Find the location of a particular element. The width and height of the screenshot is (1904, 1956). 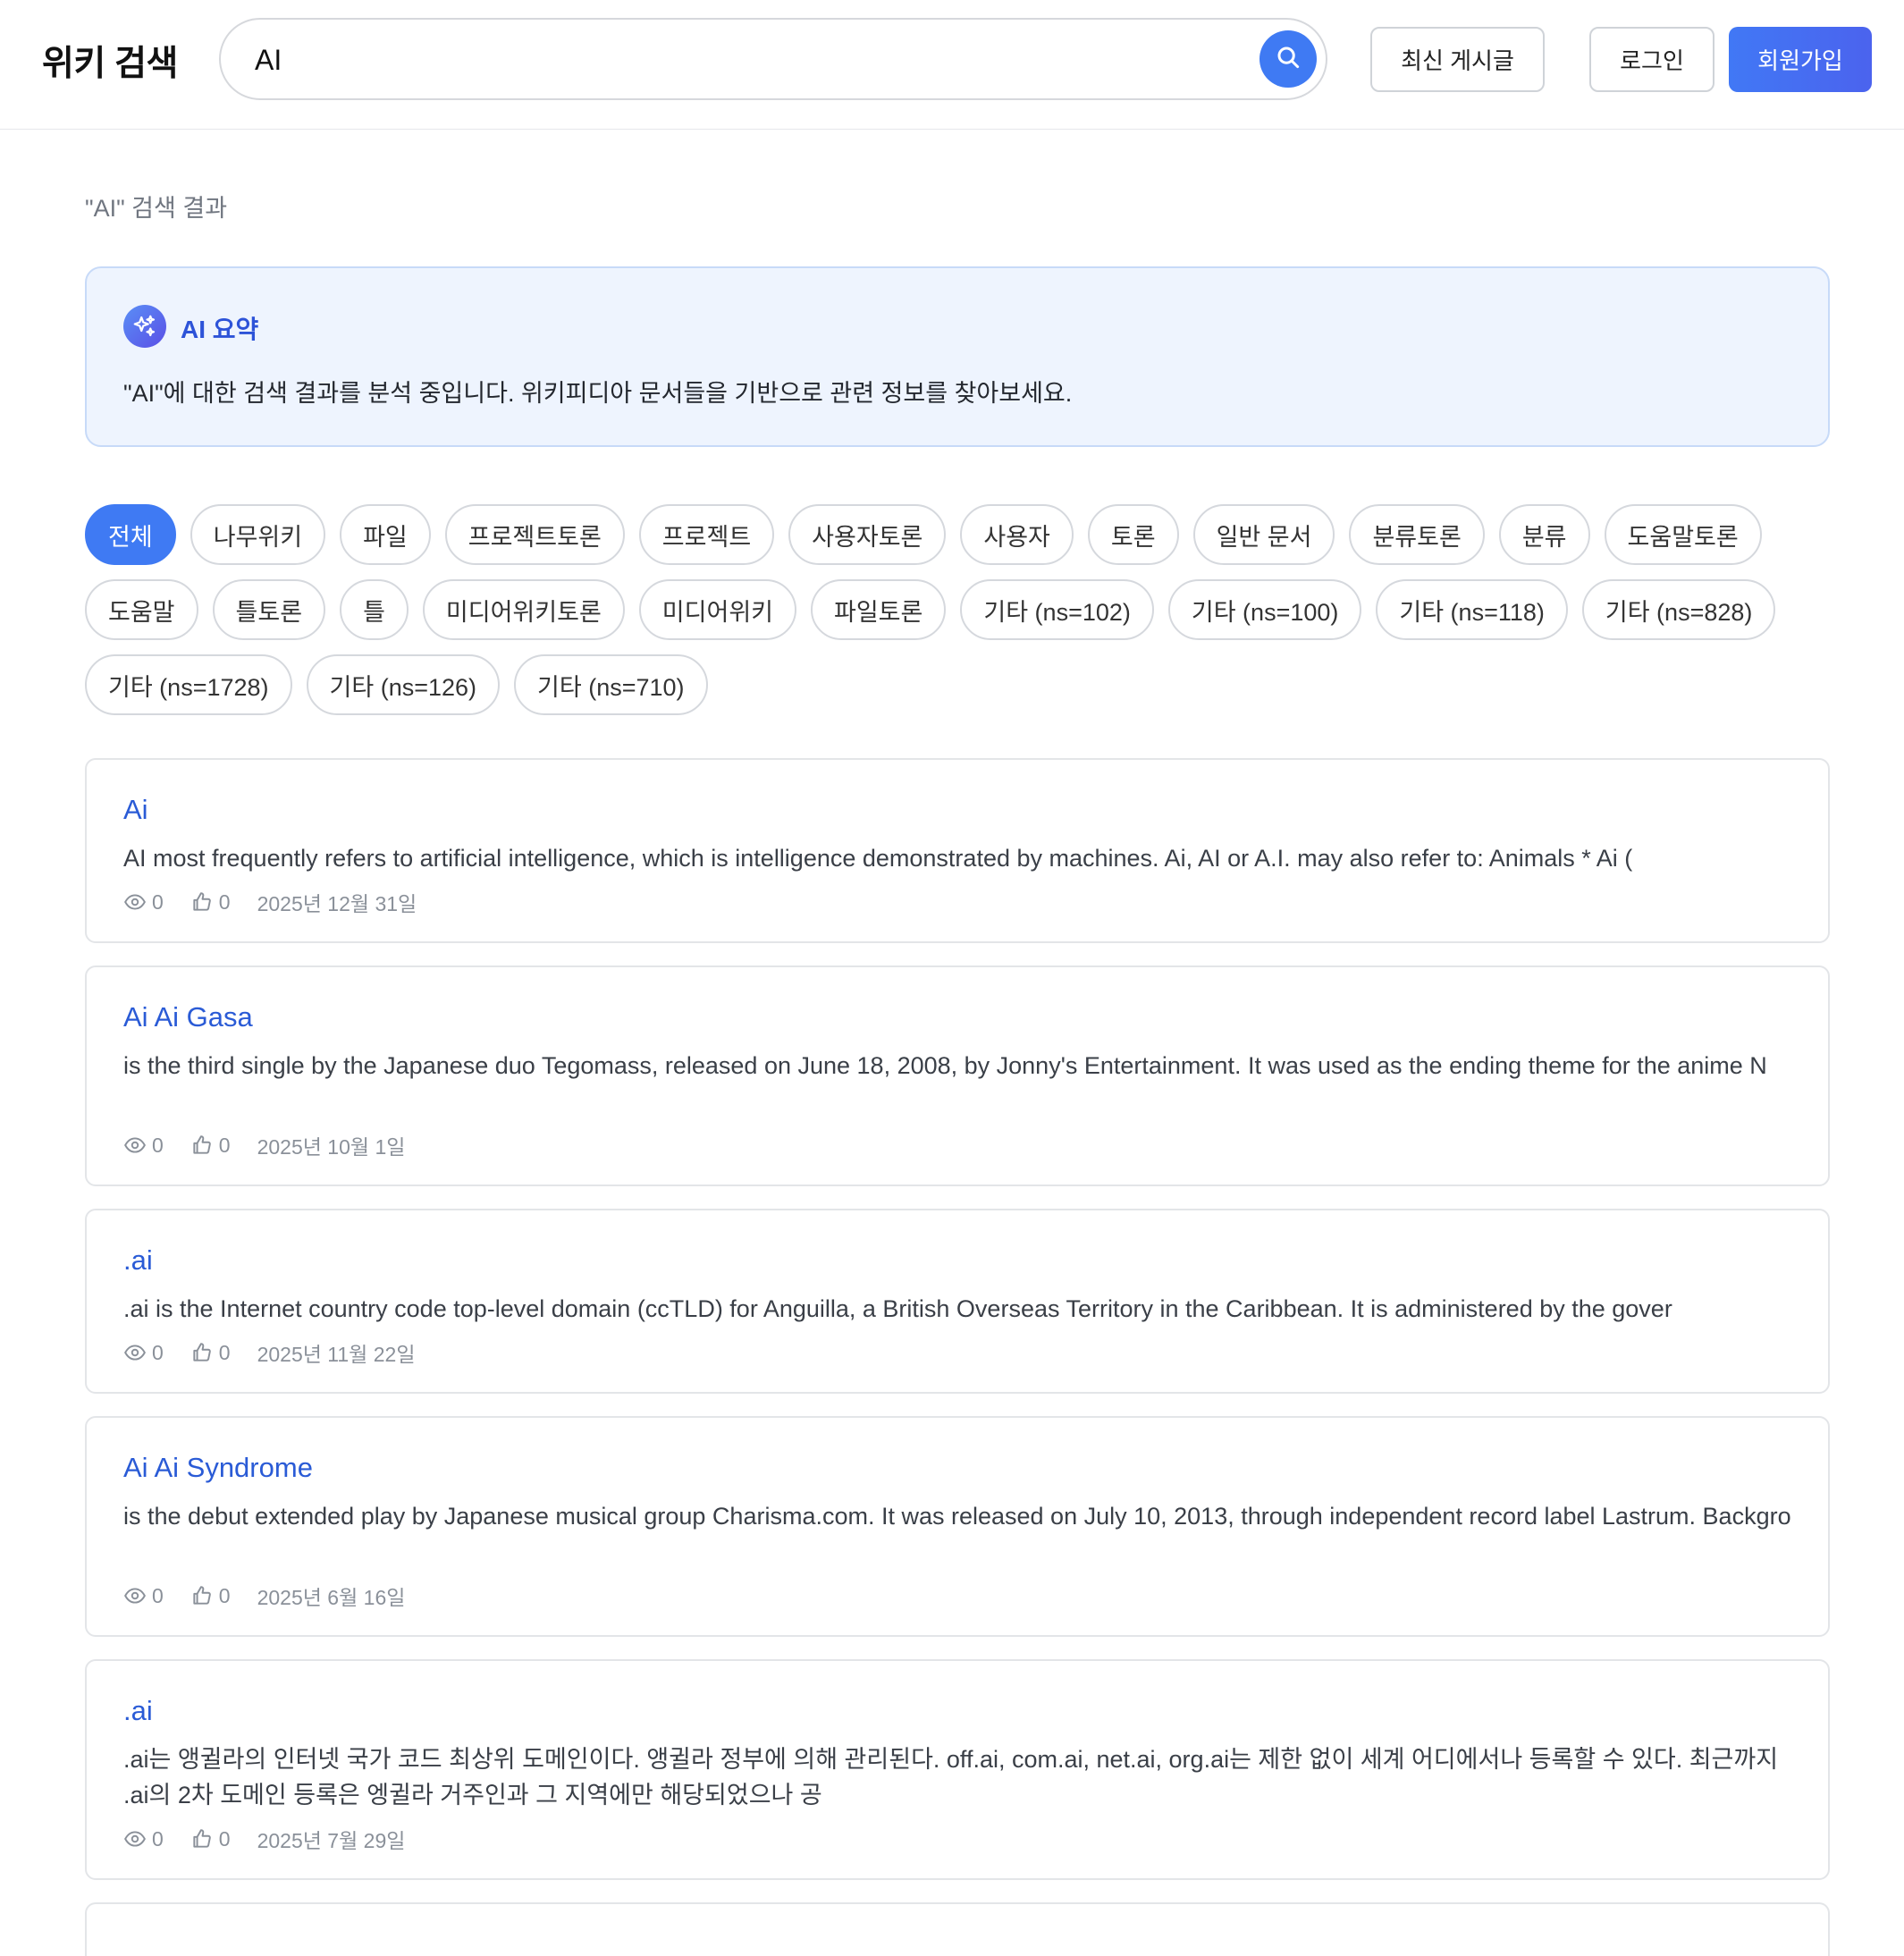

signup-button: 회원가입 is located at coordinates (1800, 60).